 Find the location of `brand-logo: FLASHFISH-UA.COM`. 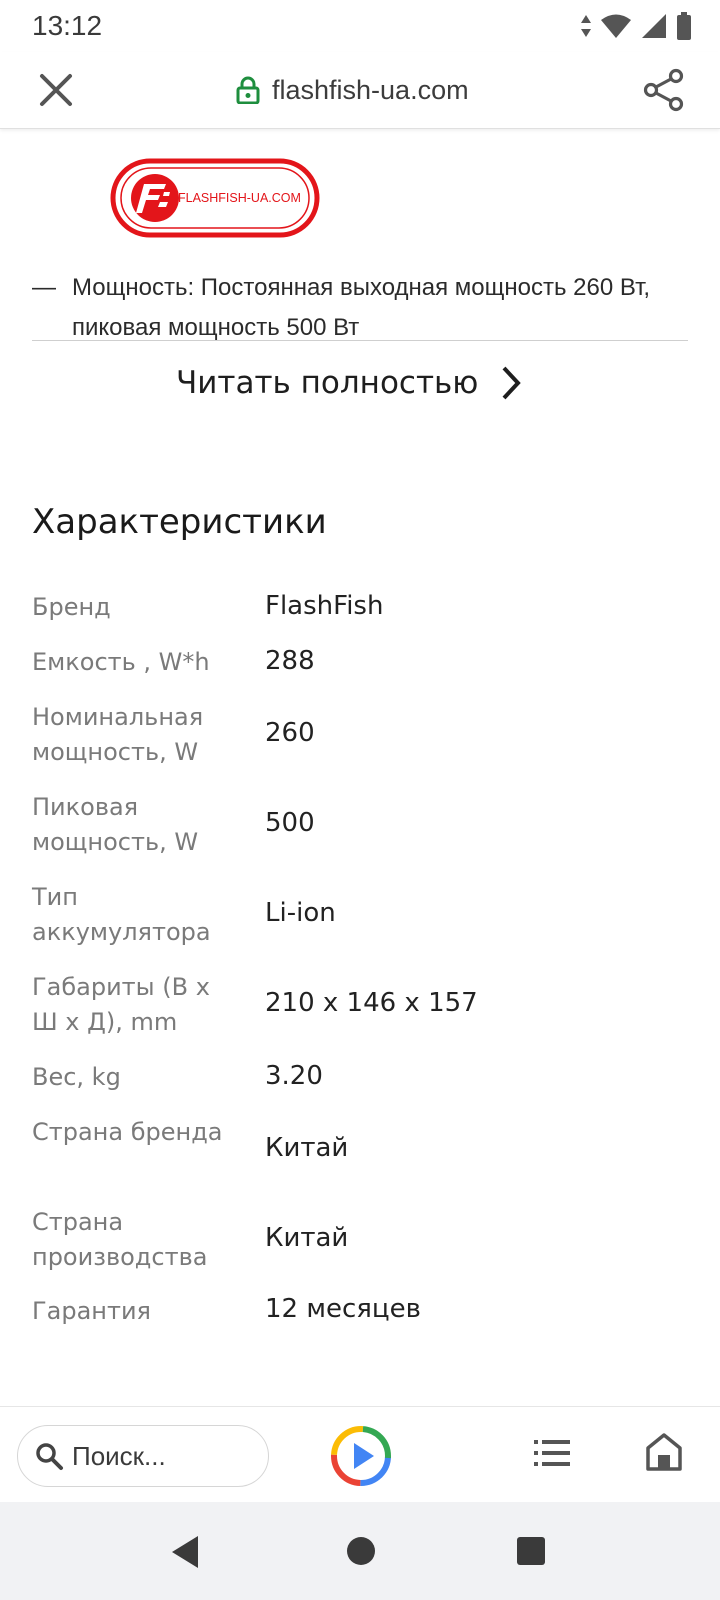

brand-logo: FLASHFISH-UA.COM is located at coordinates (215, 198).